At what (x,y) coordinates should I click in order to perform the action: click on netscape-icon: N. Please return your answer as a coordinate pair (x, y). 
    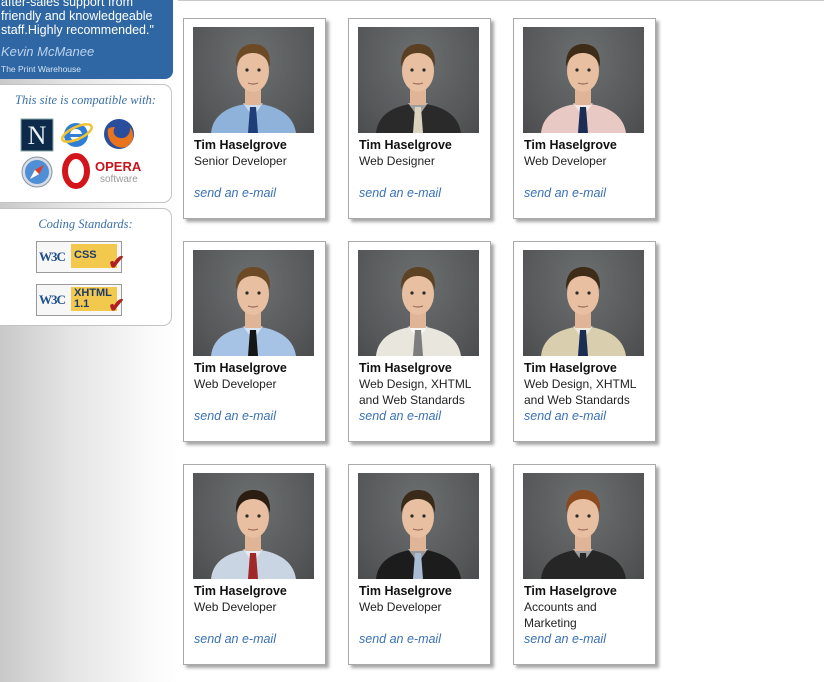
    Looking at the image, I should click on (37, 135).